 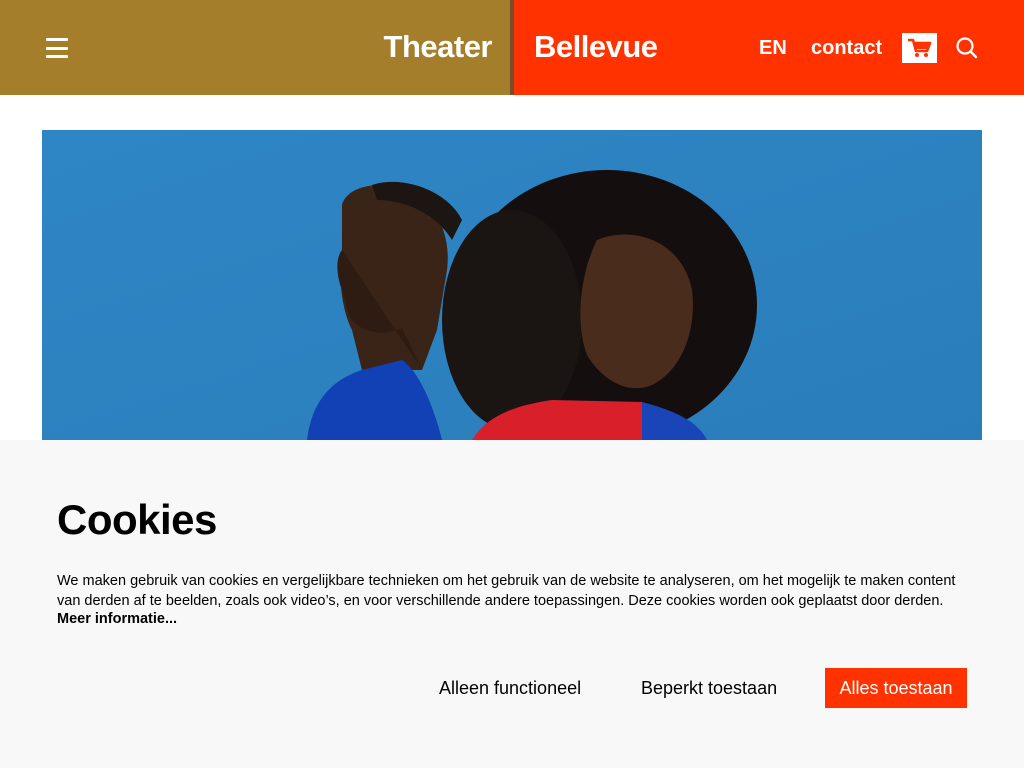 What do you see at coordinates (967, 48) in the screenshot?
I see `search-icon` at bounding box center [967, 48].